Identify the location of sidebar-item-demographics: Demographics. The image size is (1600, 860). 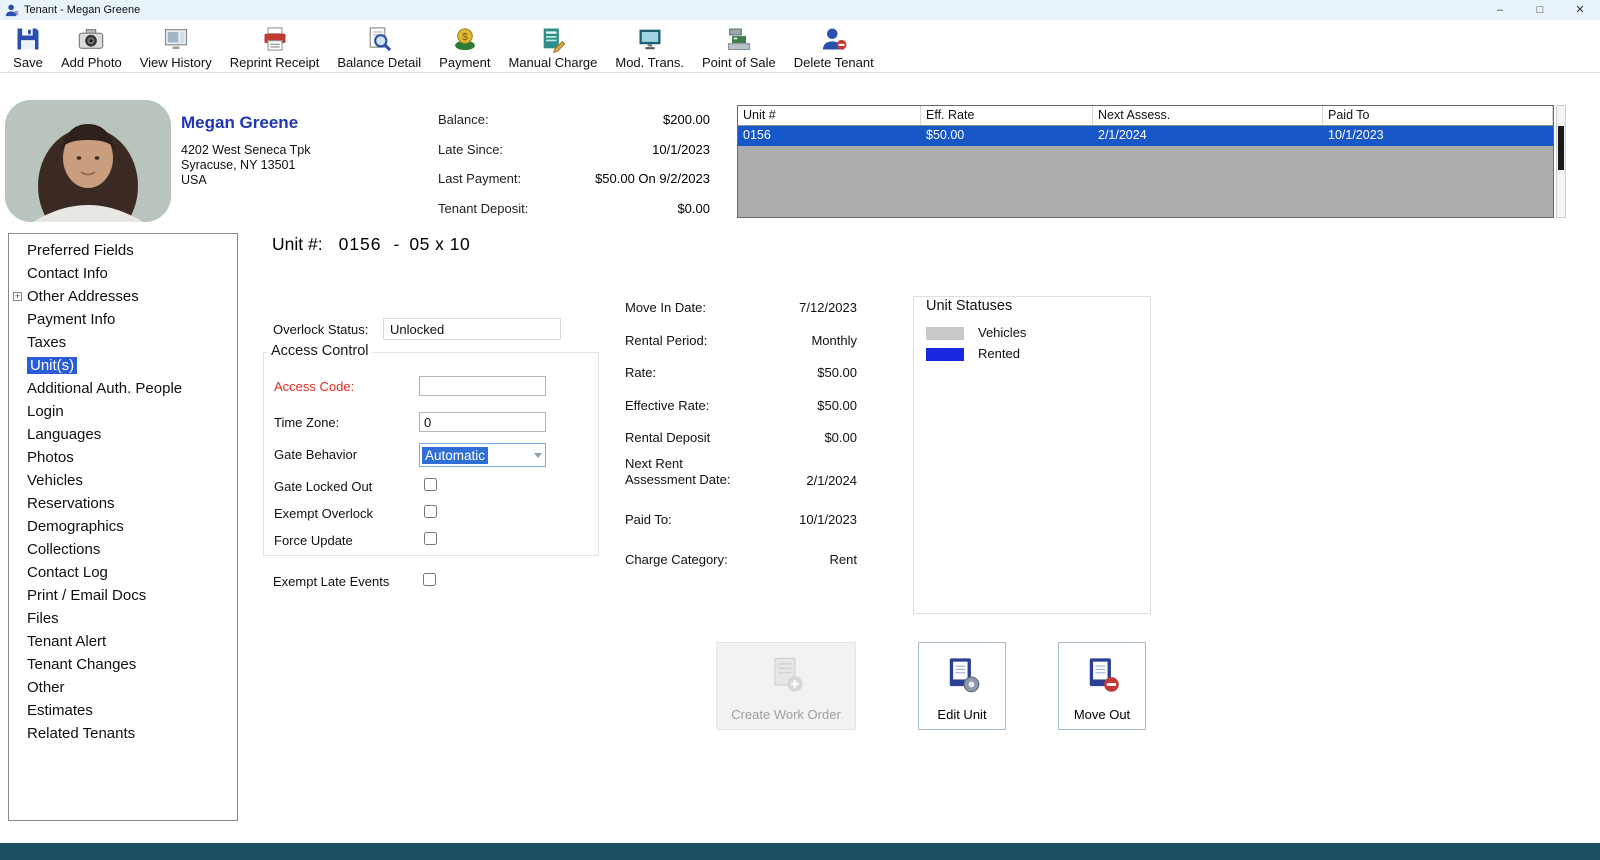
(123, 526).